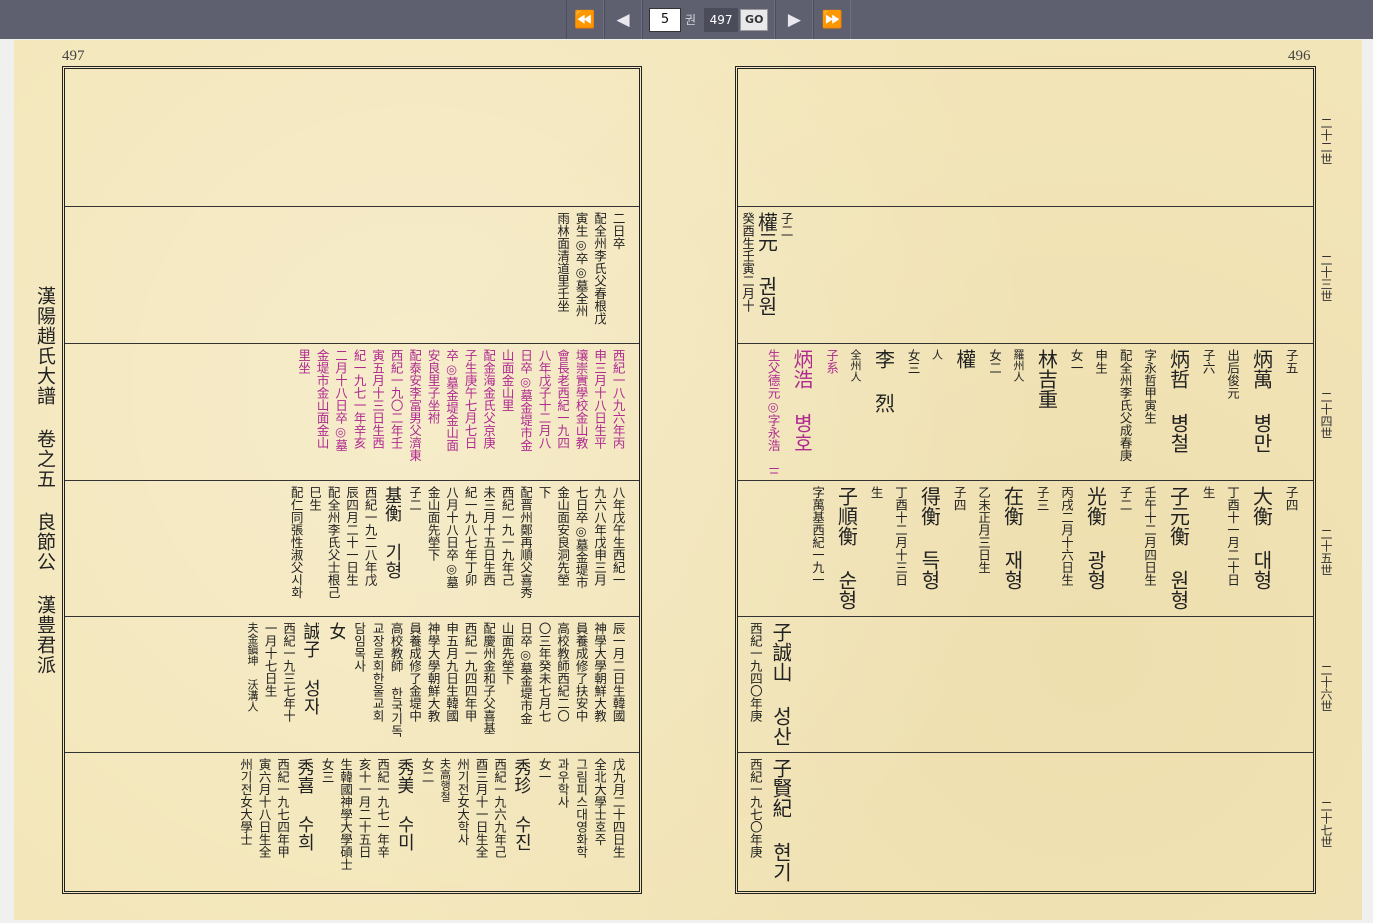 The height and width of the screenshot is (923, 1373). I want to click on genealogy-entry-column: 林吉重, so click(1046, 379).